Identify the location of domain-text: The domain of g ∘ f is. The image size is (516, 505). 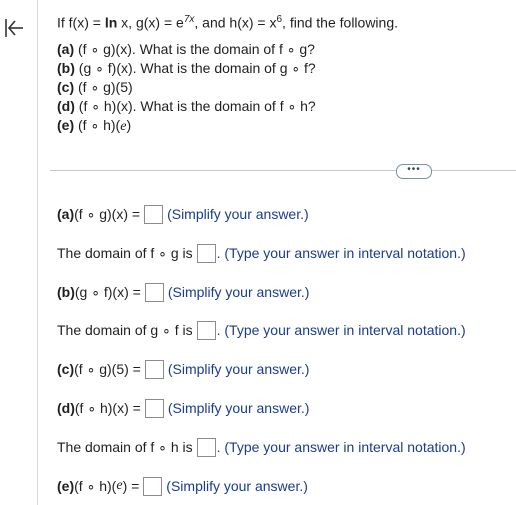
(125, 329).